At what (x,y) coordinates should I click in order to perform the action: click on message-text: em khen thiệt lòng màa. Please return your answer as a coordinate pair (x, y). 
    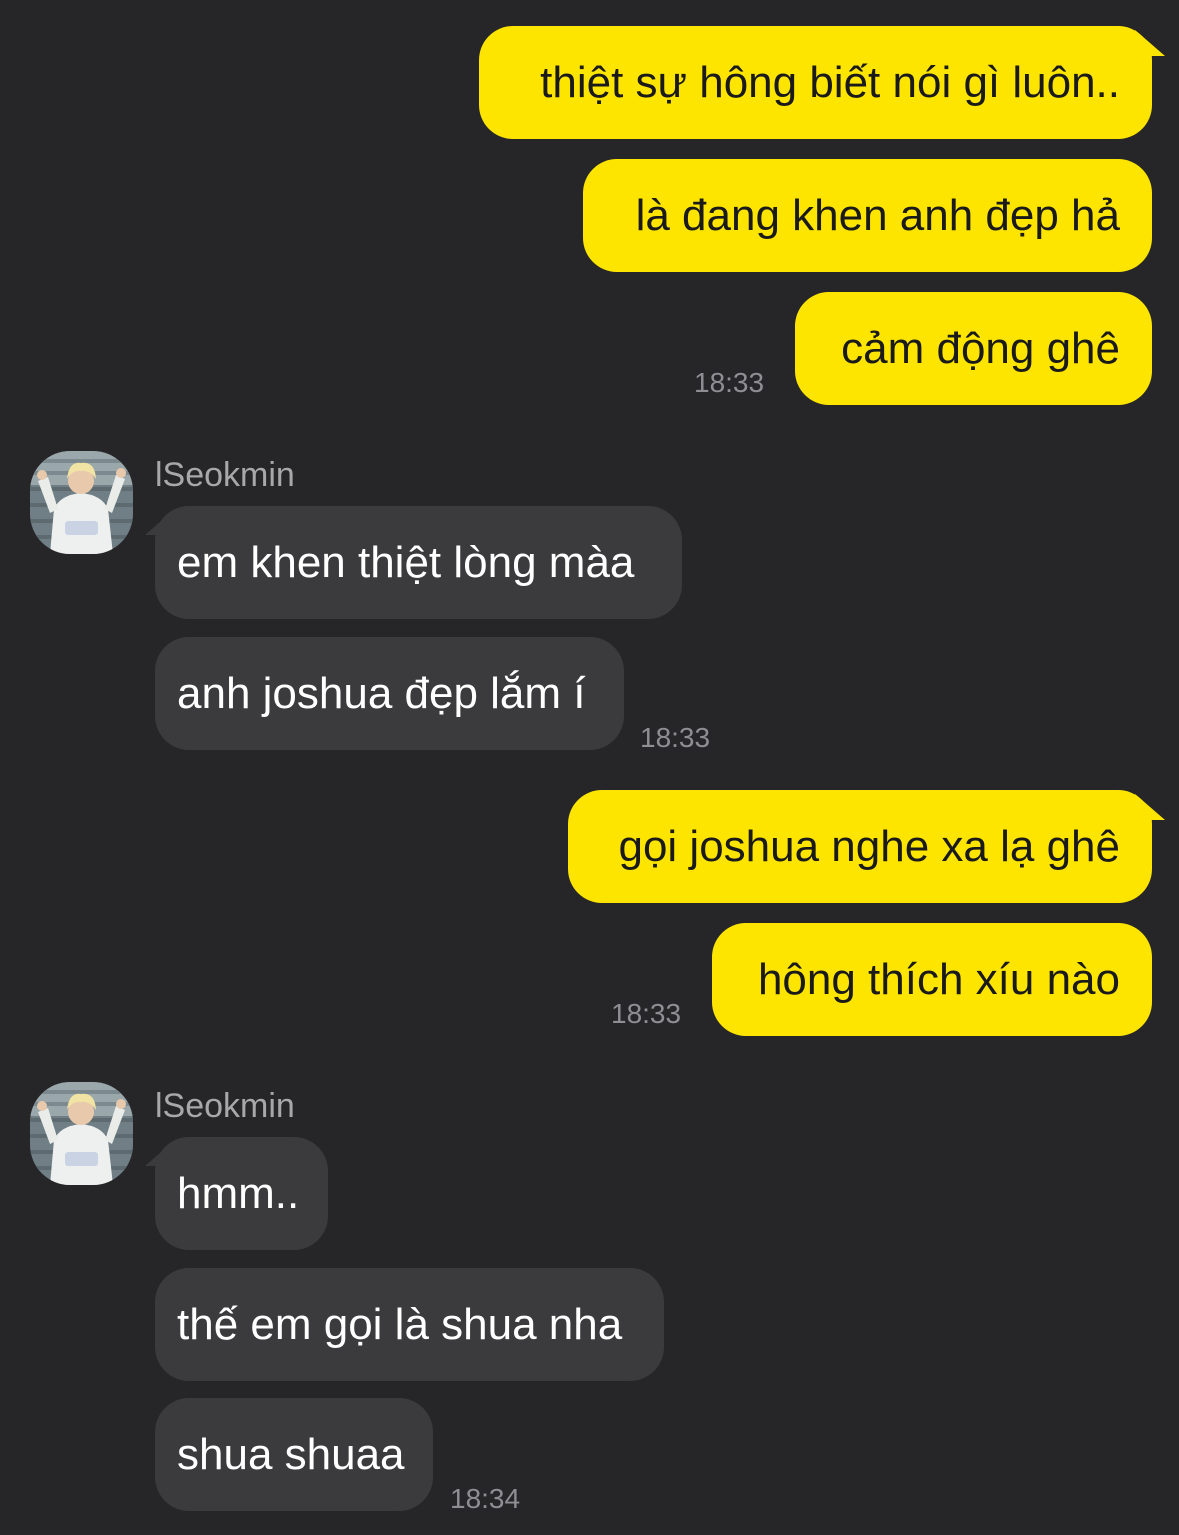
    Looking at the image, I should click on (406, 562).